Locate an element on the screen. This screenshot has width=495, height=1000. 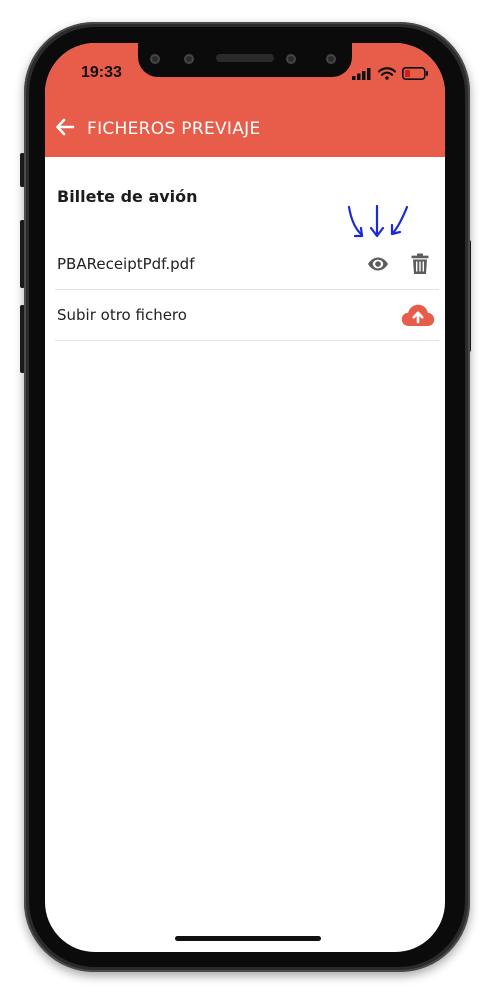
speaker-grille is located at coordinates (245, 58).